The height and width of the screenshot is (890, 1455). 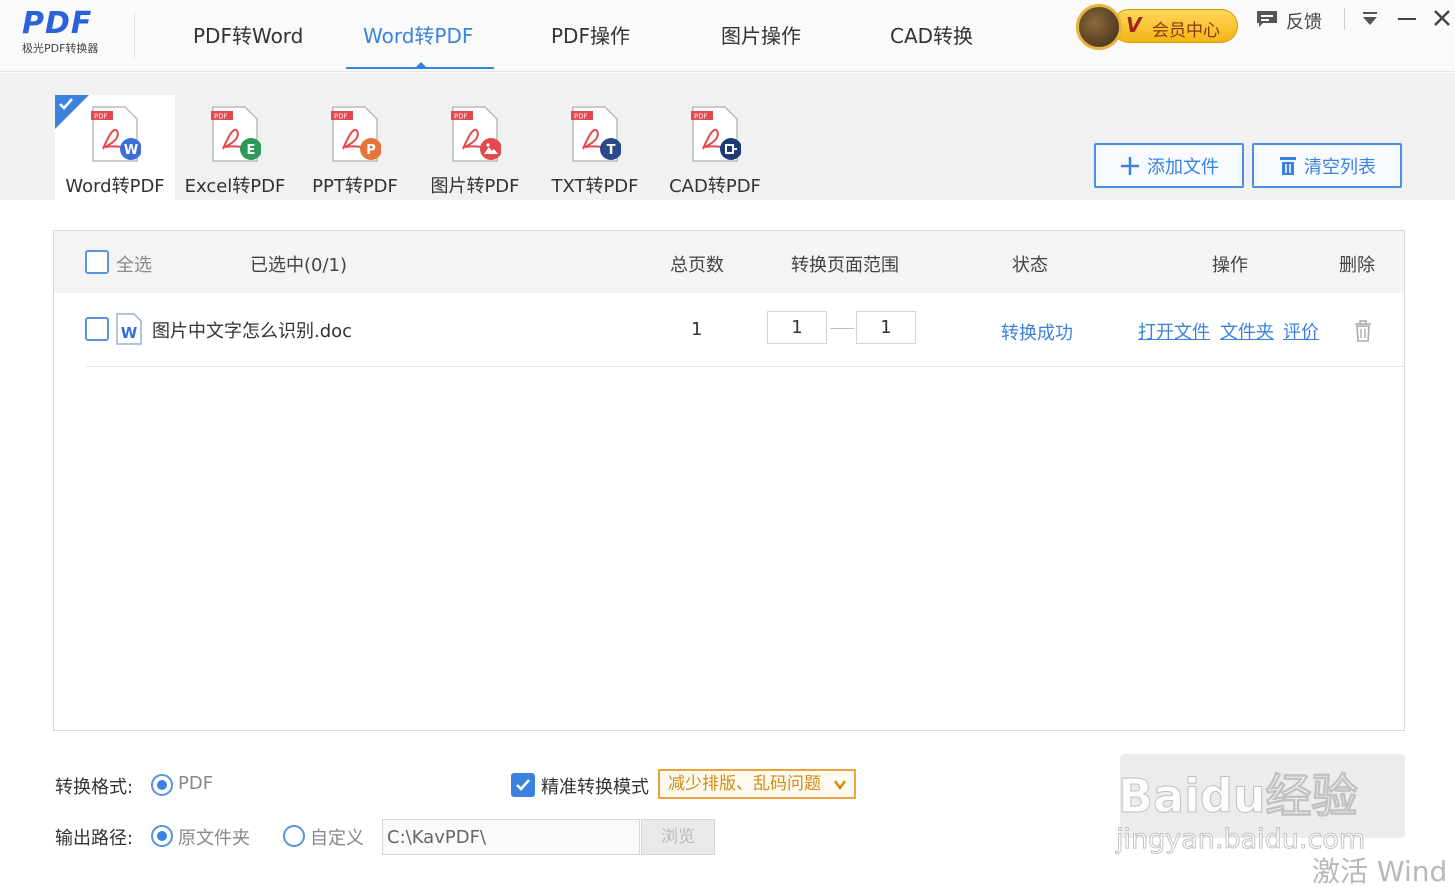 I want to click on table-row: W 图片中文字怎么识别.doc 1 1 1 转换成功 打开文件 文件夹 评价, so click(x=729, y=330).